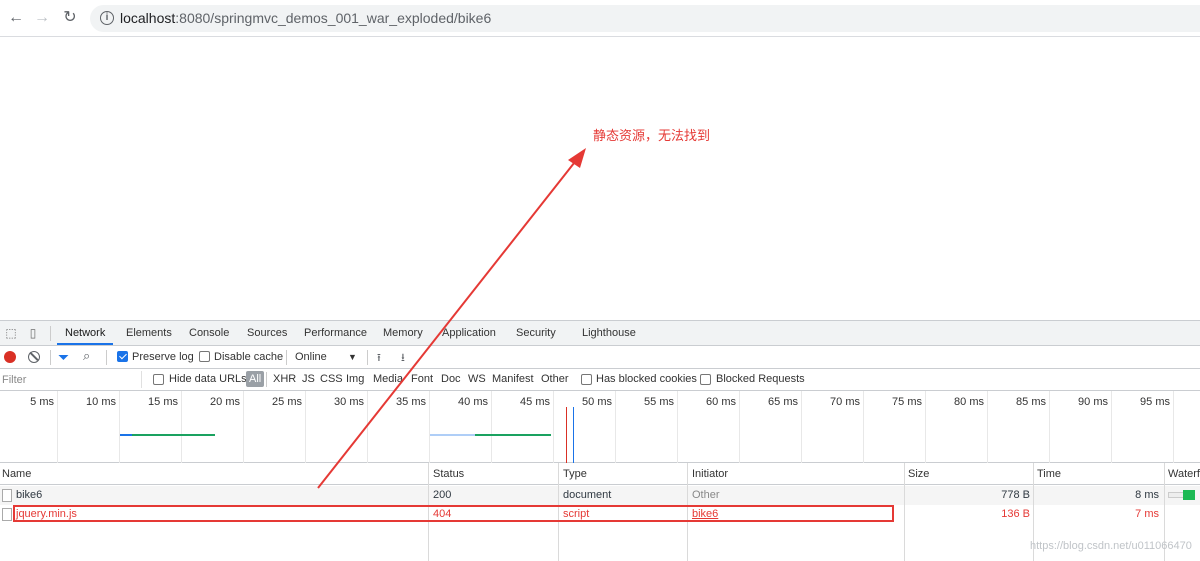 The image size is (1200, 561). I want to click on request-name: bike6, so click(29, 495).